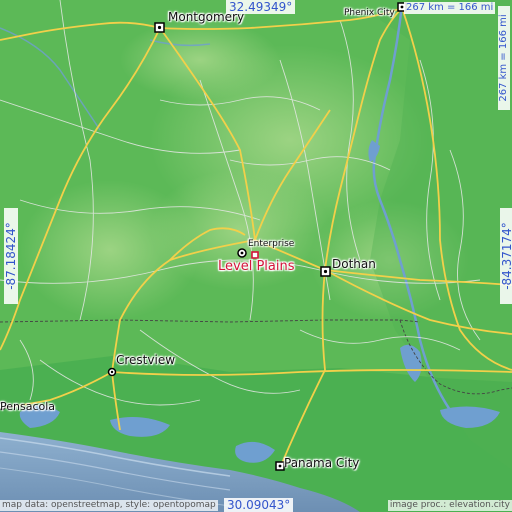  Describe the element at coordinates (369, 13) in the screenshot. I see `city-label-phenix-city: Phenix City` at that location.